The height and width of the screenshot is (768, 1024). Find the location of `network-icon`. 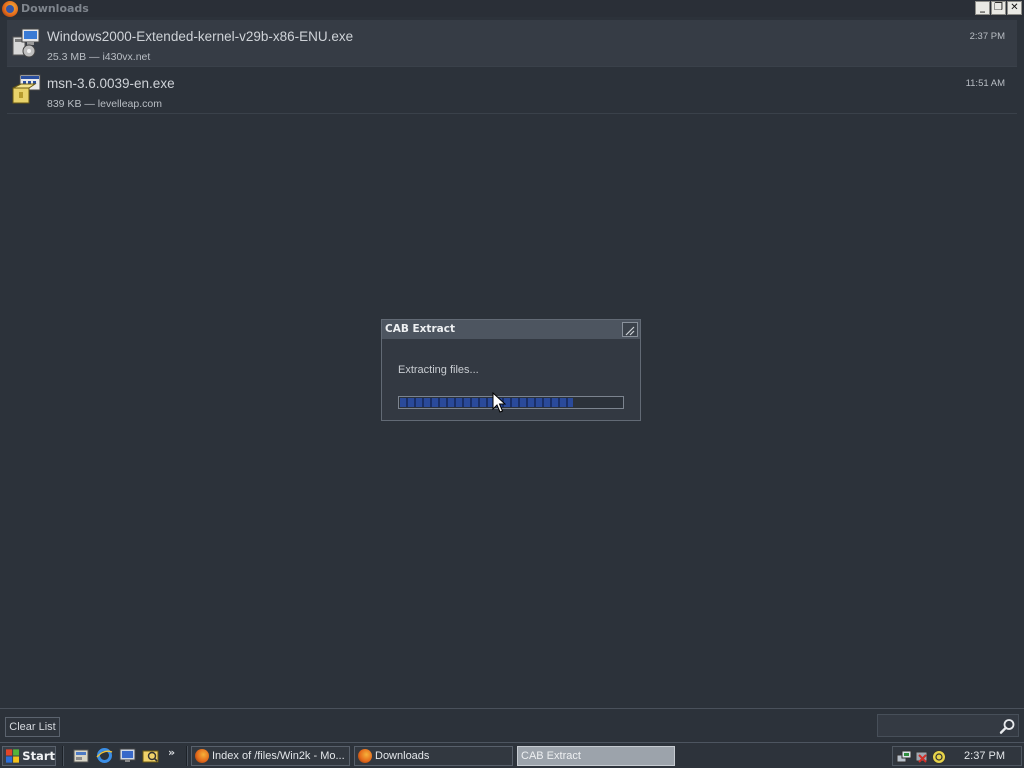

network-icon is located at coordinates (904, 757).